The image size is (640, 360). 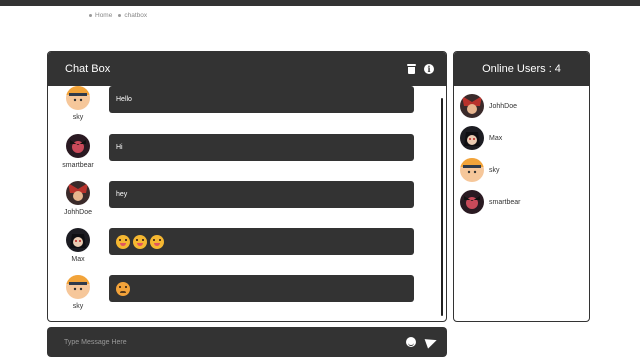 I want to click on chat-header: Chat Box i, so click(x=247, y=69).